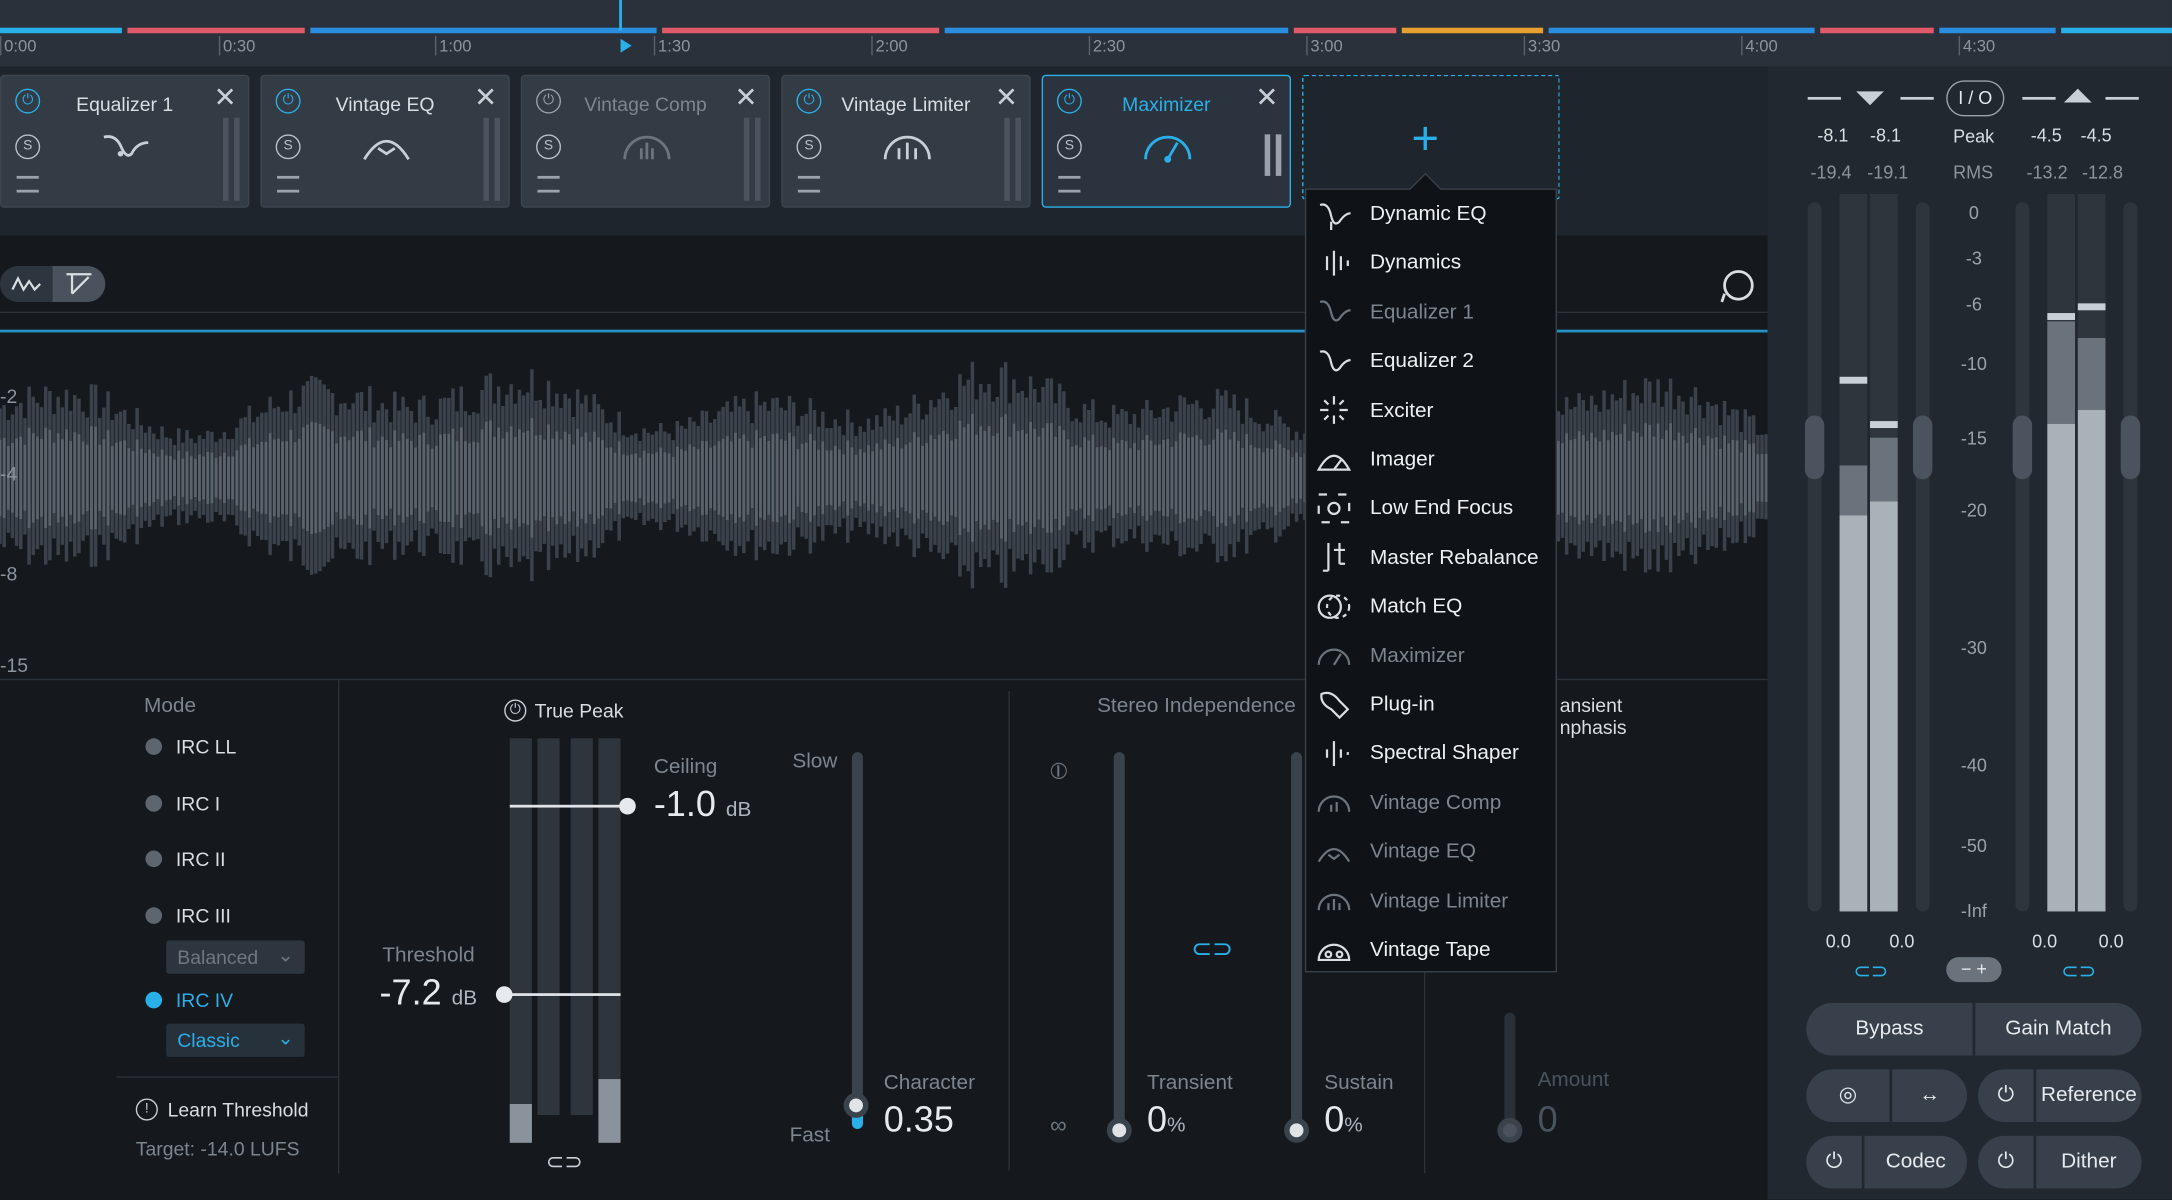 The height and width of the screenshot is (1200, 2172). I want to click on module-vintage-comp: ⏻ S Vintage Comp ✕, so click(645, 141).